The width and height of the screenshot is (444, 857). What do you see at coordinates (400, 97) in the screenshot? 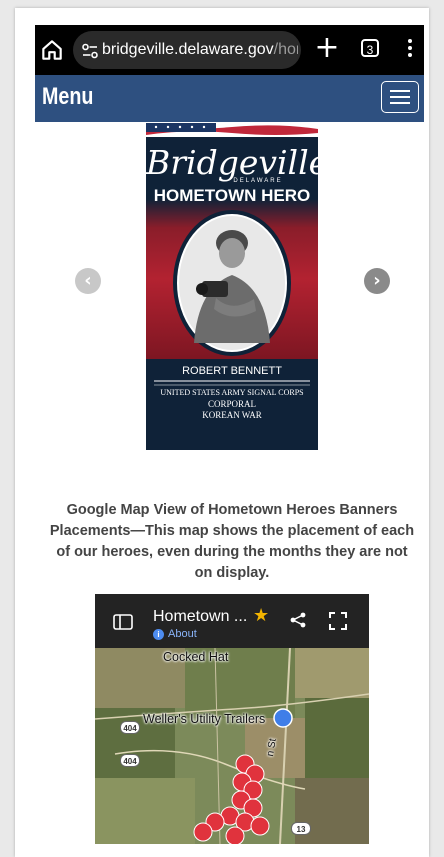
I see `hamburger-menu-button` at bounding box center [400, 97].